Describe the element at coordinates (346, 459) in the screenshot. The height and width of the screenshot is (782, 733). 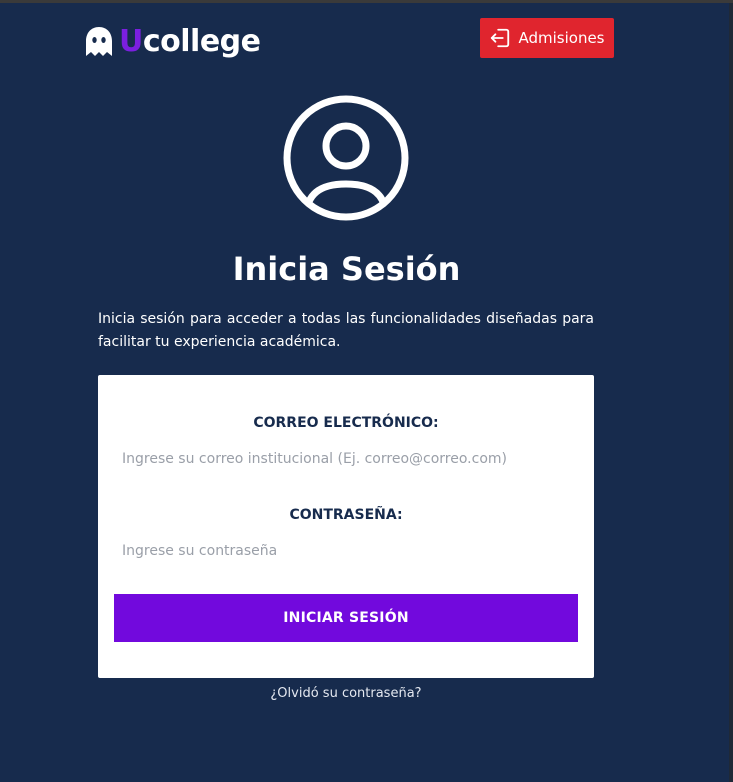
I see `email-input` at that location.